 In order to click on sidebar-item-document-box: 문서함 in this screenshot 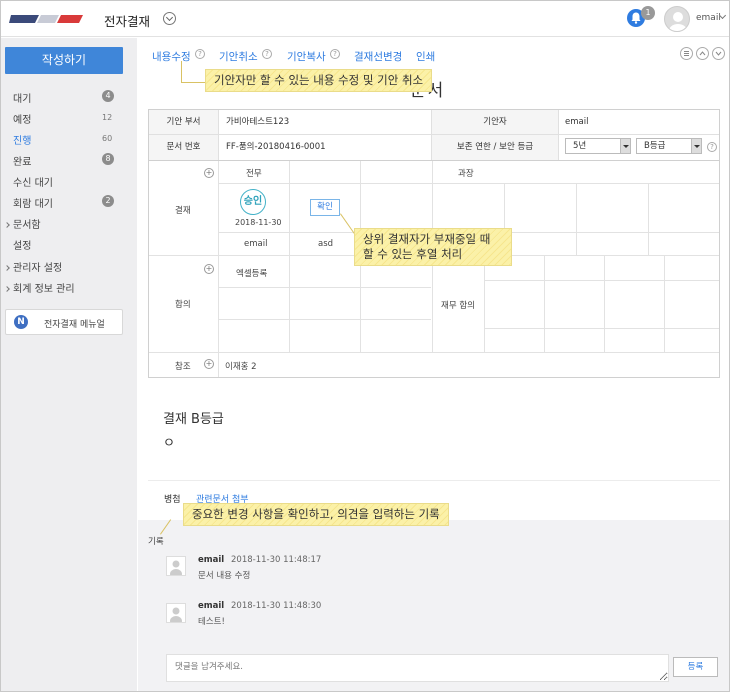, I will do `click(22, 223)`.